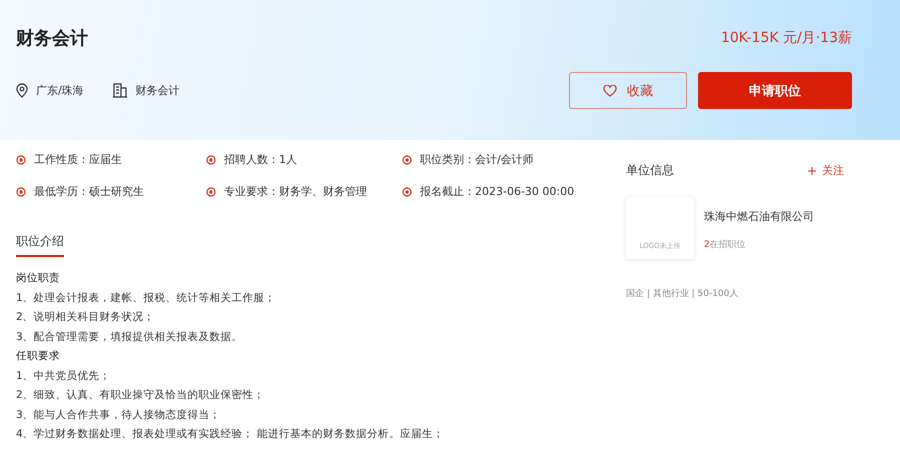 Image resolution: width=900 pixels, height=461 pixels. What do you see at coordinates (725, 244) in the screenshot?
I see `open-positions: 2在招职位` at bounding box center [725, 244].